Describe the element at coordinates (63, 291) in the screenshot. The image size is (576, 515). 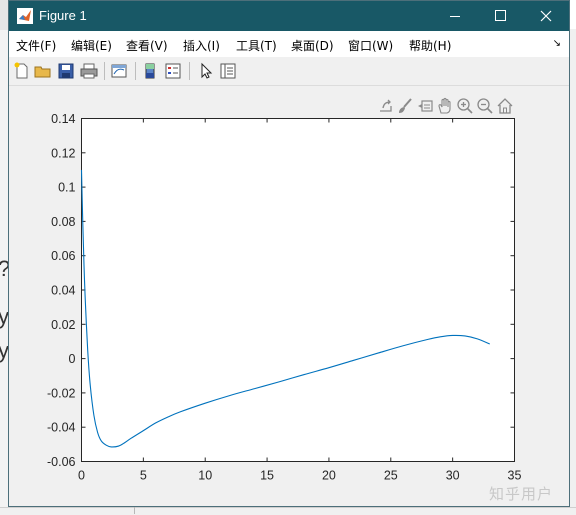
I see `y-tick-label: 0.04` at that location.